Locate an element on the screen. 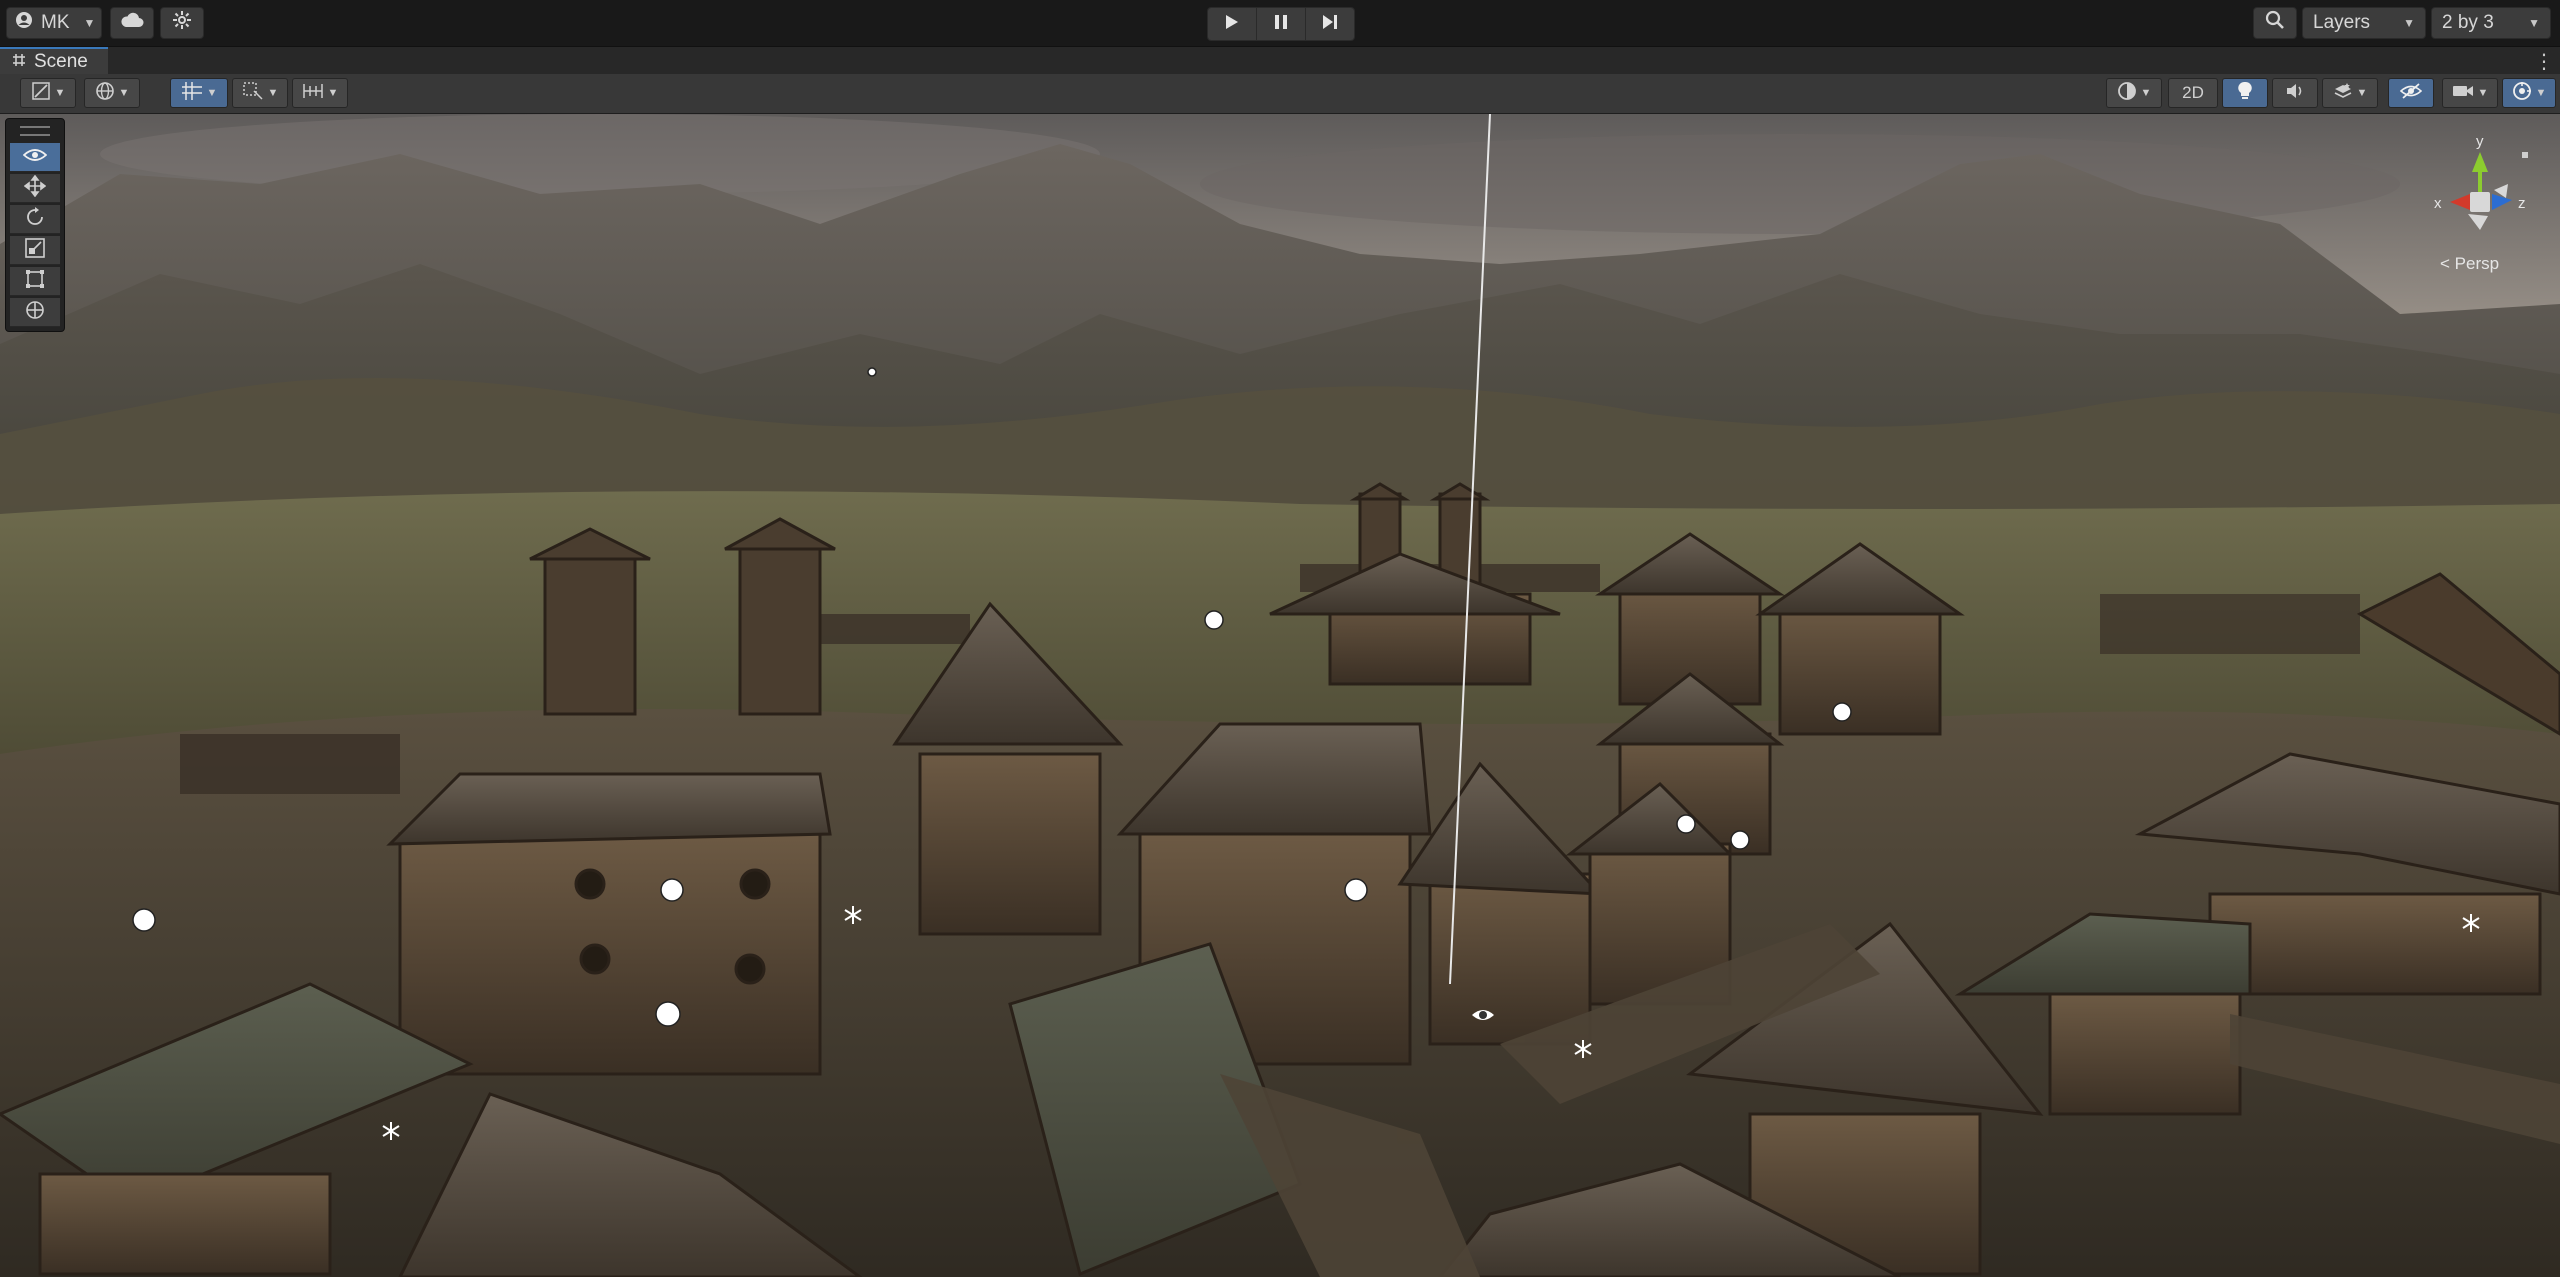 Image resolution: width=2560 pixels, height=1277 pixels. pause-icon is located at coordinates (1281, 24).